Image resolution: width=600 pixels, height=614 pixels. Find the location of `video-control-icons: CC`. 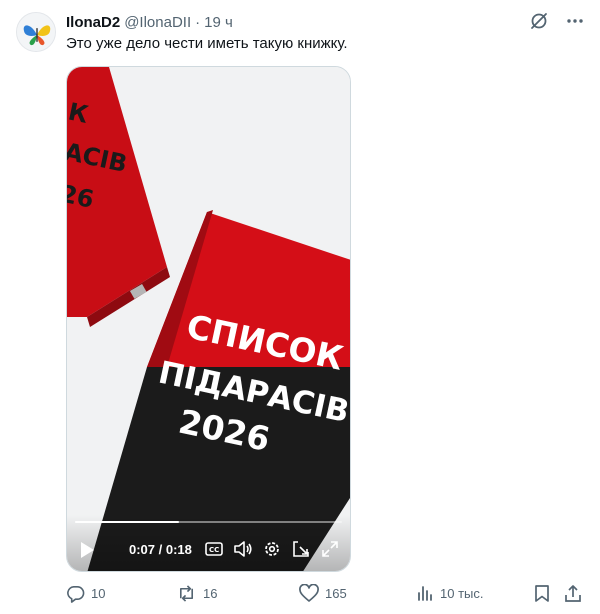

video-control-icons: CC is located at coordinates (272, 549).